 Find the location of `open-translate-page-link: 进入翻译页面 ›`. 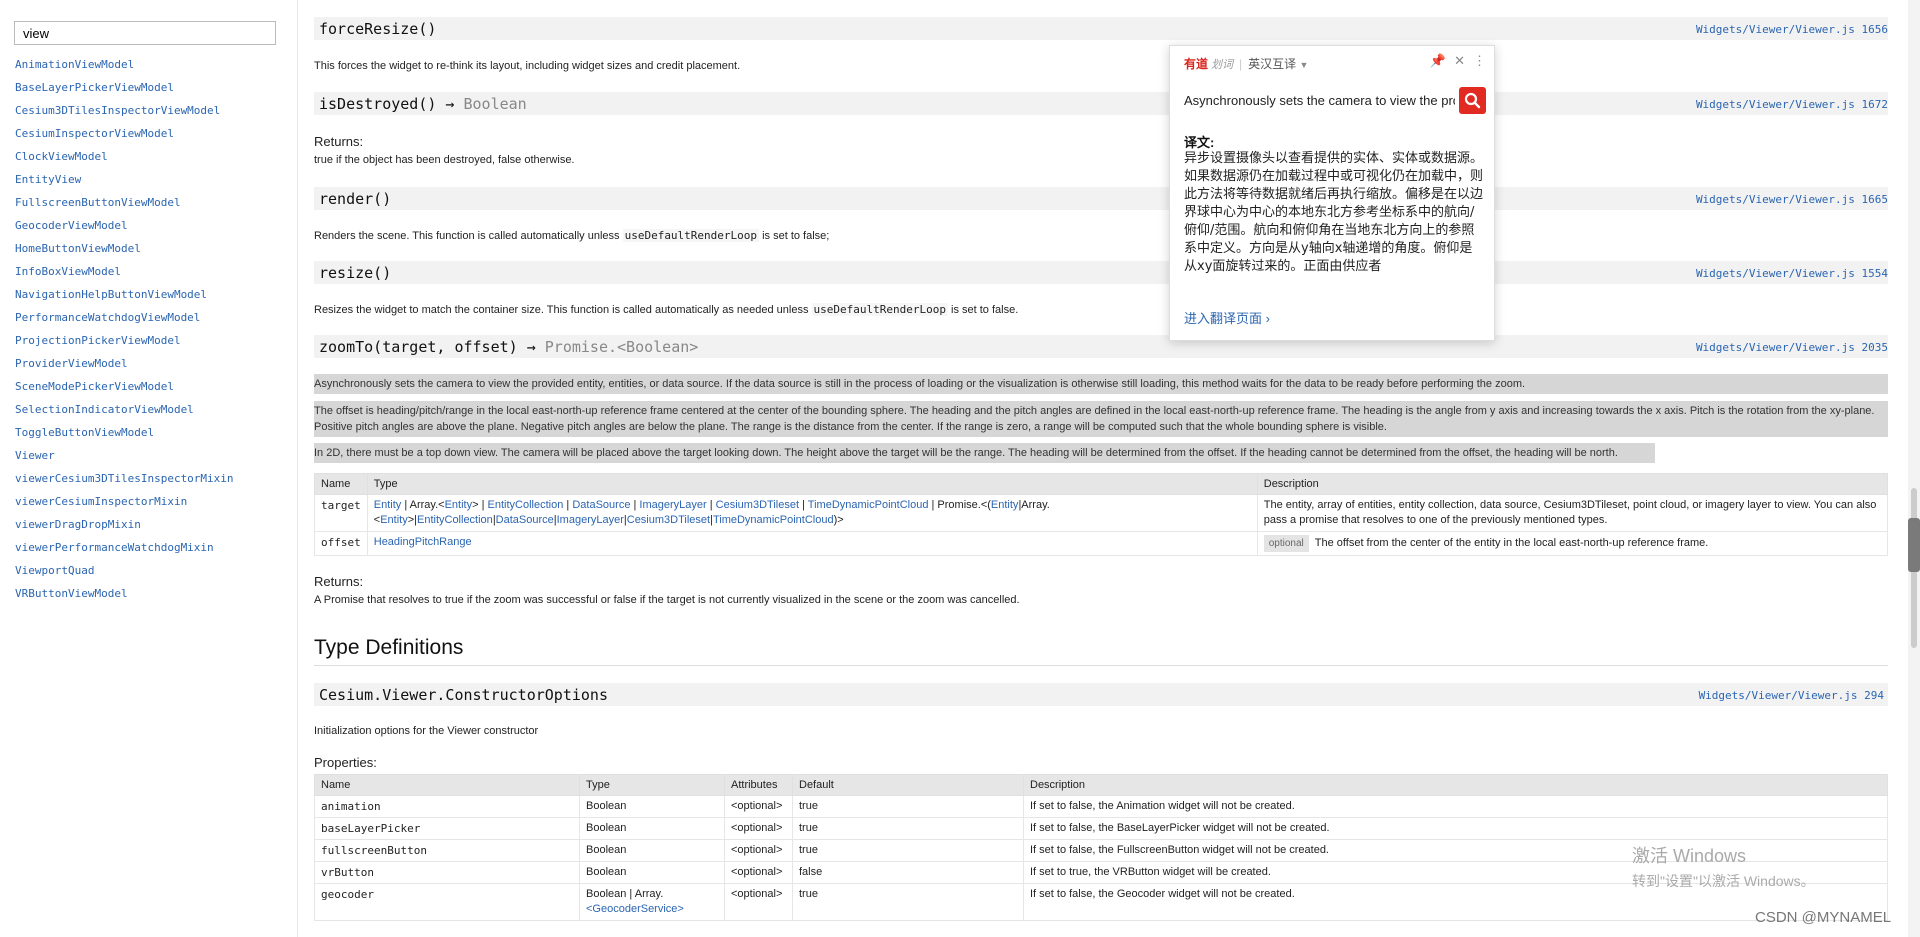

open-translate-page-link: 进入翻译页面 › is located at coordinates (1227, 317).